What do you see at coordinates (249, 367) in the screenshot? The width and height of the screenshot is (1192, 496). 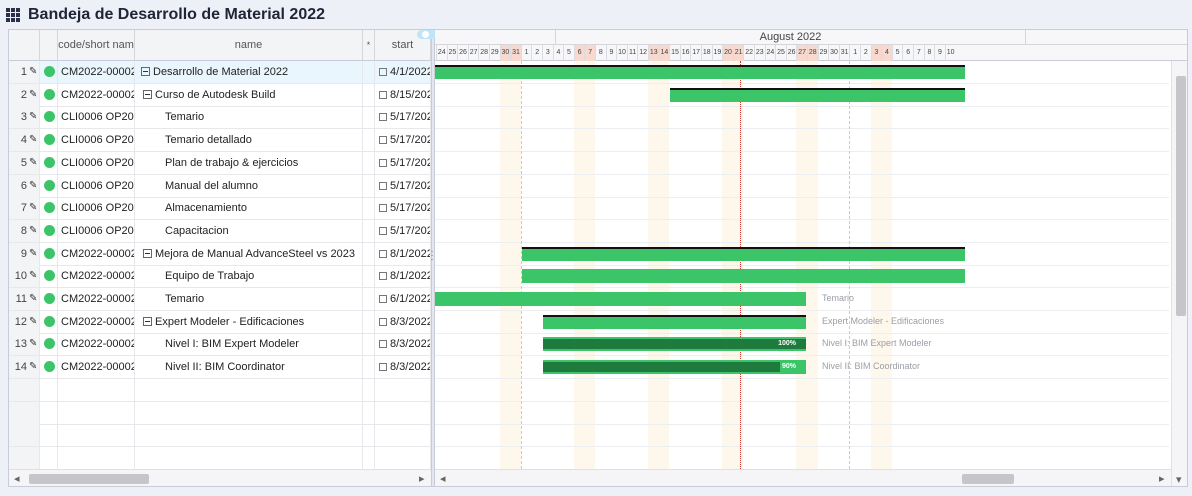 I see `name-cell: Nivel II: BIM Coordinator` at bounding box center [249, 367].